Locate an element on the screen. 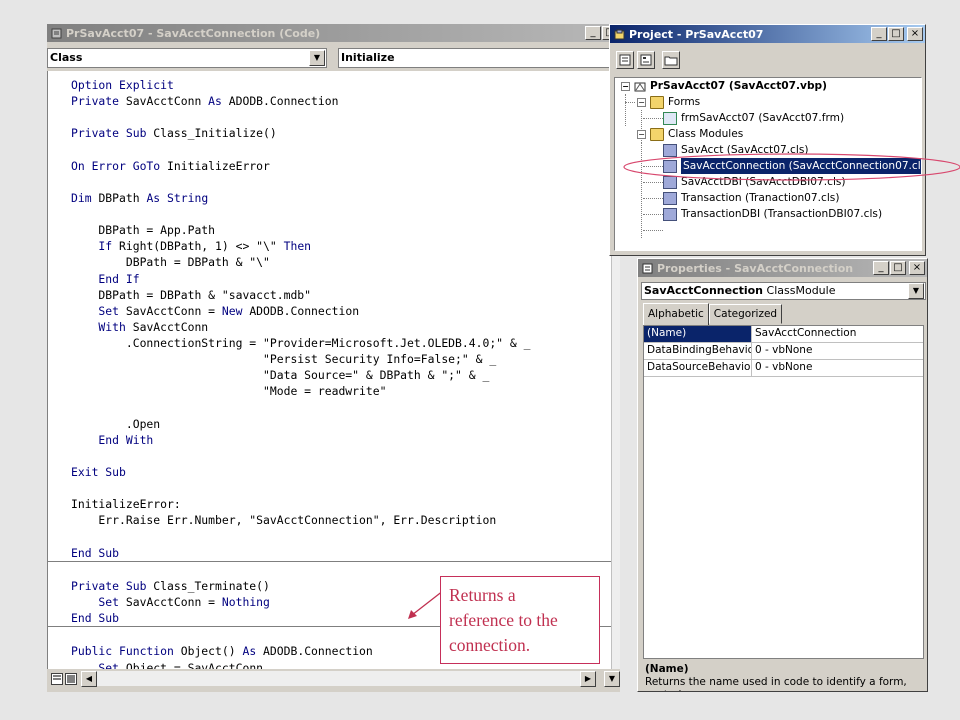 The width and height of the screenshot is (960, 720). scroll-left-arrow: ◀ is located at coordinates (89, 678).